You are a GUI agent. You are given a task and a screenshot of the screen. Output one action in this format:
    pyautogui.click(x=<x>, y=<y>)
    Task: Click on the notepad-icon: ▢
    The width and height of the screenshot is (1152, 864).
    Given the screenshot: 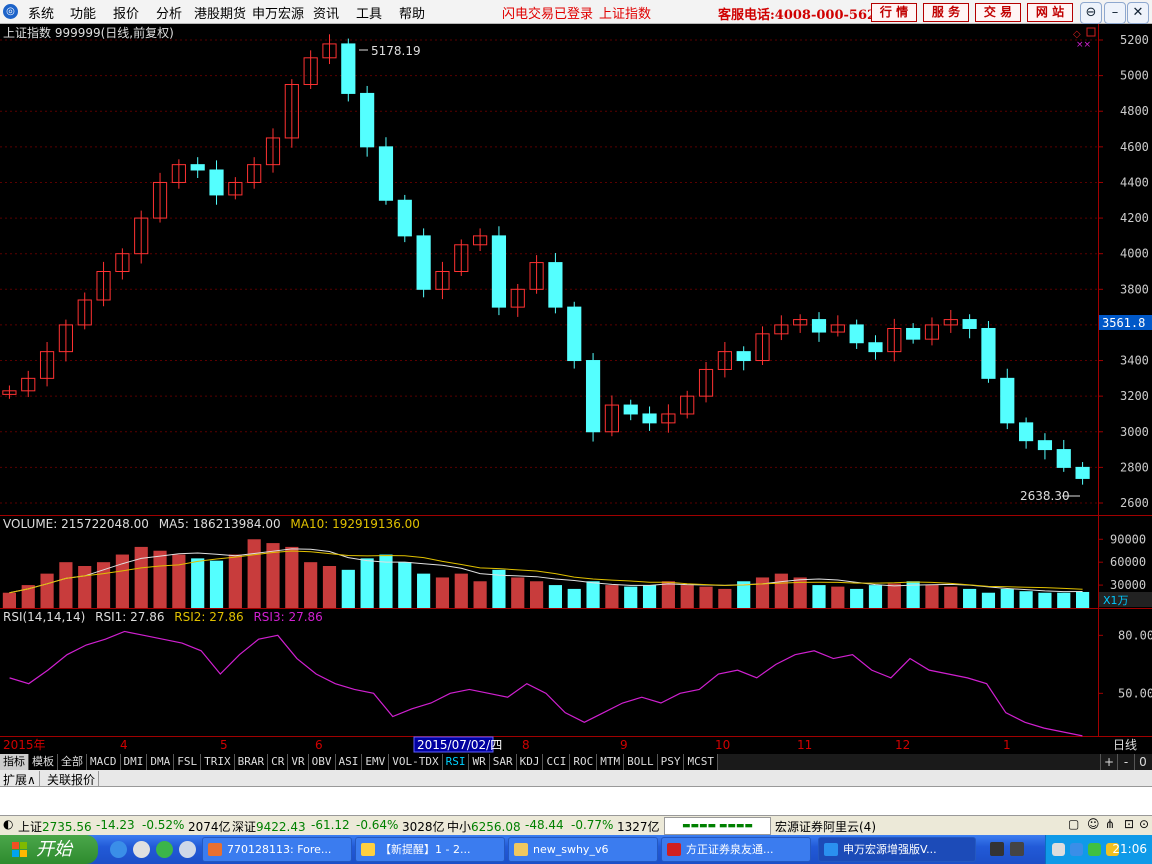 What is the action you would take?
    pyautogui.click(x=1073, y=824)
    